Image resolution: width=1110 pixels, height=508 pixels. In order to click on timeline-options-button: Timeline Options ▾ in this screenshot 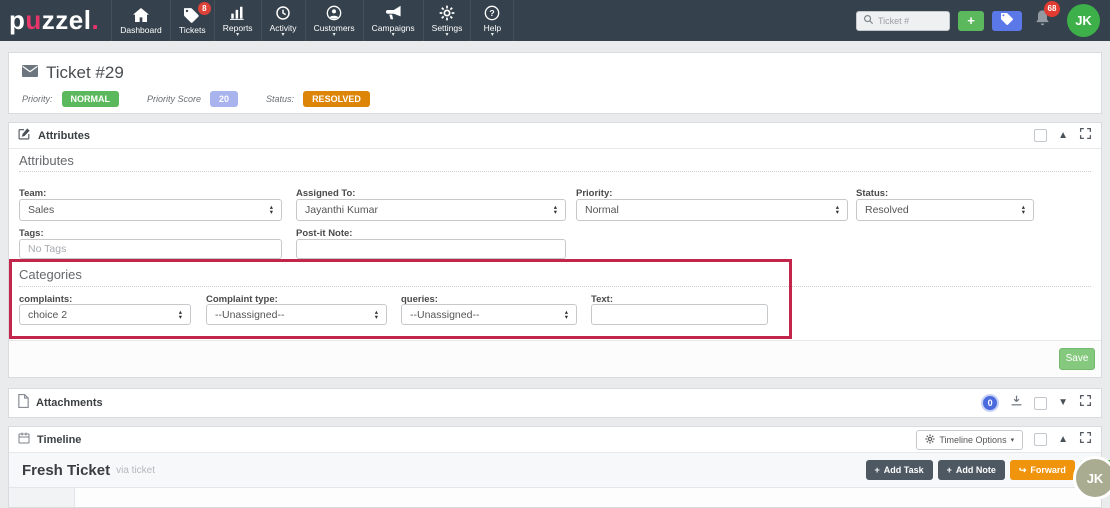, I will do `click(969, 440)`.